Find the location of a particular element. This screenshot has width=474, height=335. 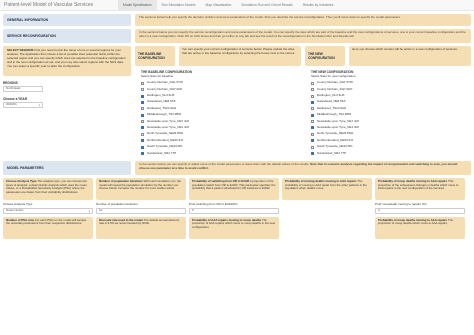

regions-label: REGIONS is located at coordinates (10, 83).